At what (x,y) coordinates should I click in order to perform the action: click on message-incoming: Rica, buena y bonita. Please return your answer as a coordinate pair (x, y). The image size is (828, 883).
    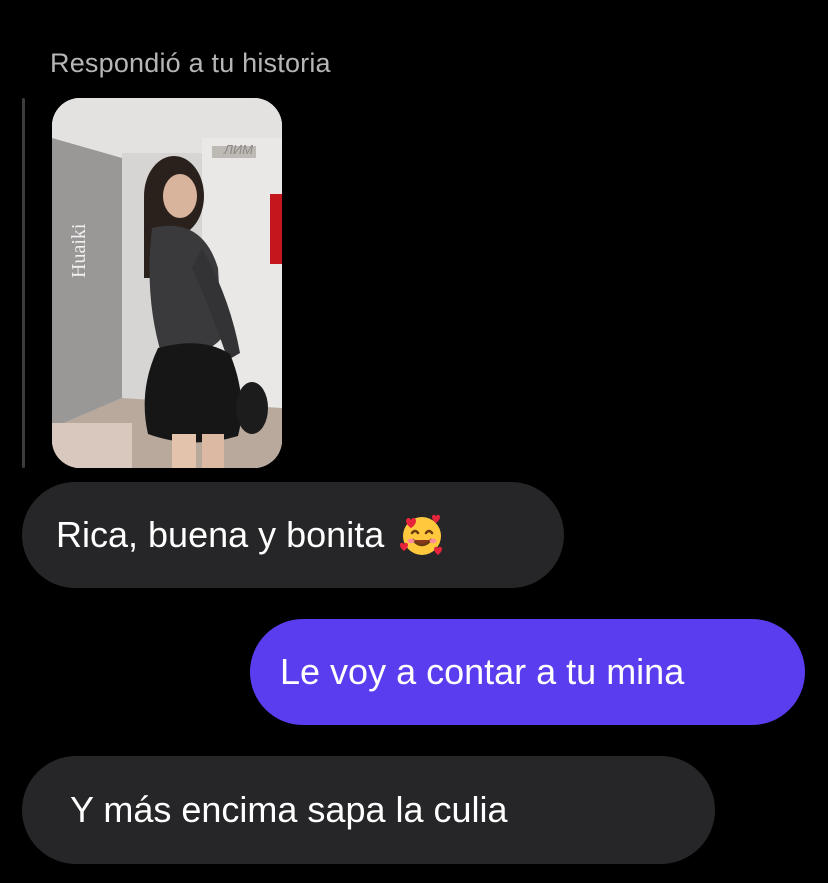
    Looking at the image, I should click on (293, 535).